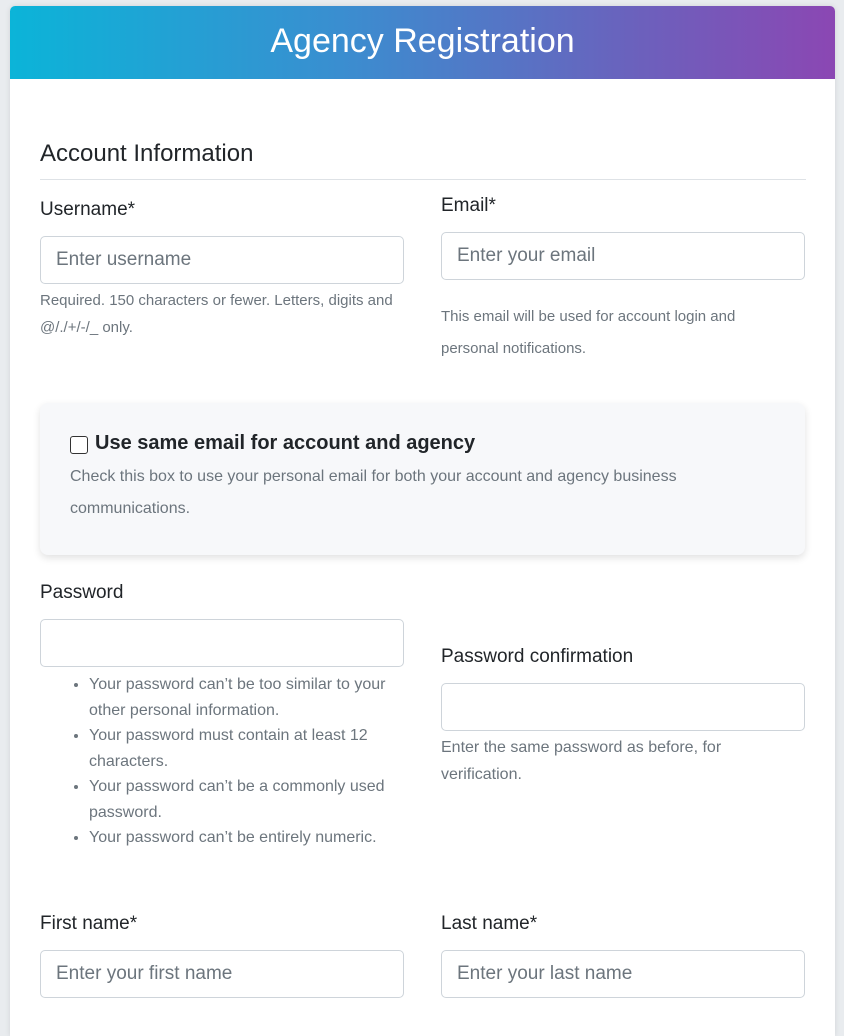 Image resolution: width=844 pixels, height=1036 pixels. Describe the element at coordinates (147, 153) in the screenshot. I see `section-title: Account Information` at that location.